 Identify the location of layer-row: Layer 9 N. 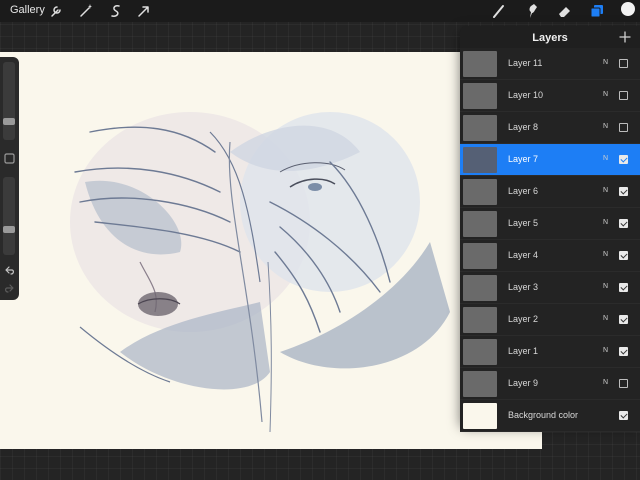
(550, 384).